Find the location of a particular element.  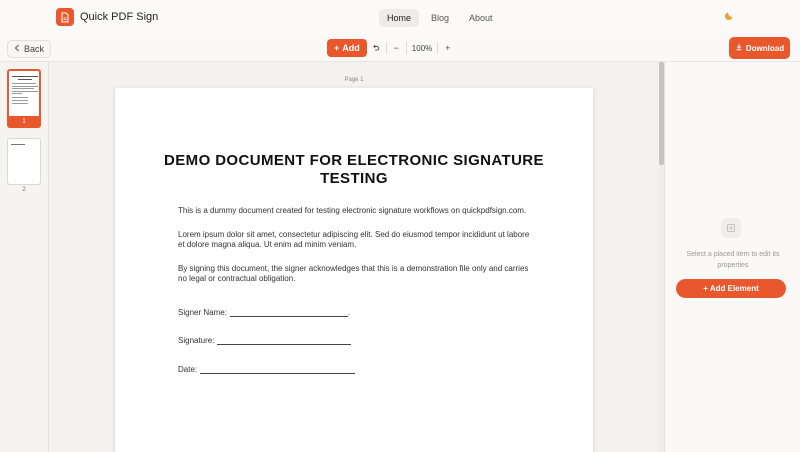

back-button: Back is located at coordinates (29, 49).